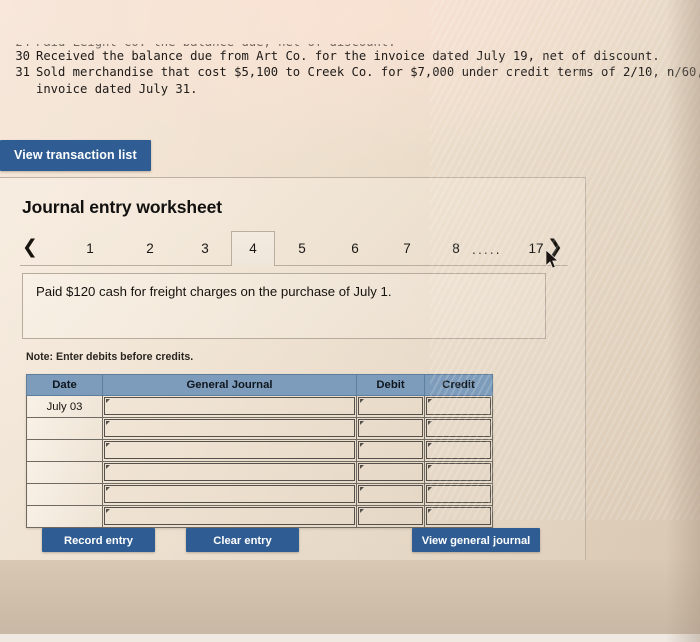  I want to click on table-header-row: Date General Journal Debit Credit, so click(259, 385).